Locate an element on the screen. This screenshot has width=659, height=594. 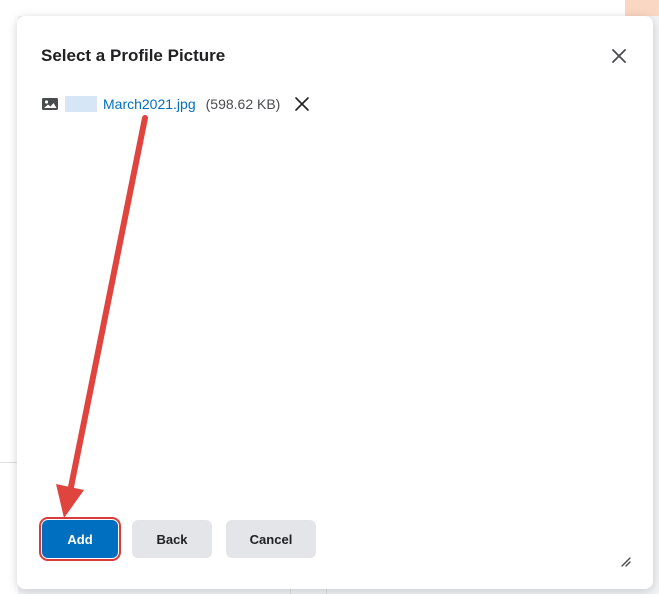
close-icon is located at coordinates (619, 56).